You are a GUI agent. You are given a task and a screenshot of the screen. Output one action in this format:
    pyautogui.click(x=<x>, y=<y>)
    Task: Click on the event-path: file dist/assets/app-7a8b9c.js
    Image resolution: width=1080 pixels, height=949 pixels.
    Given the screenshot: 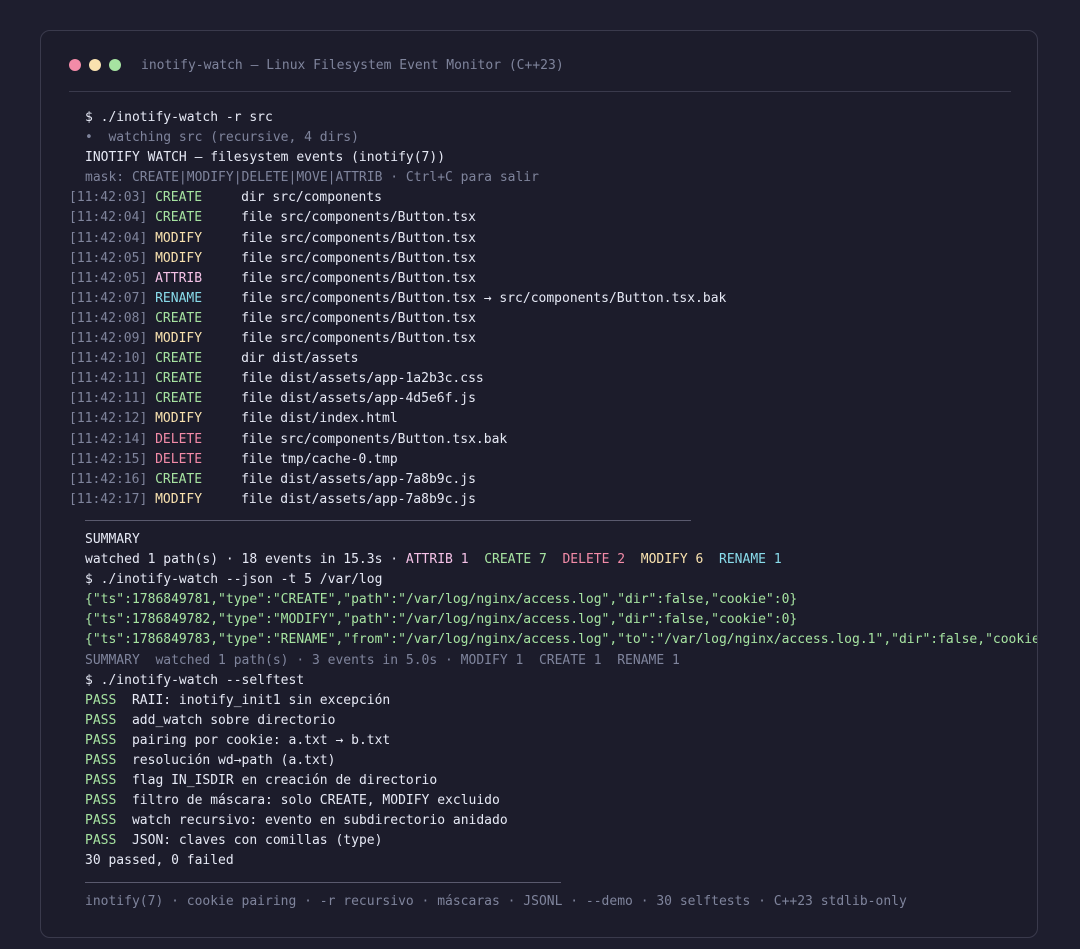 What is the action you would take?
    pyautogui.click(x=358, y=479)
    